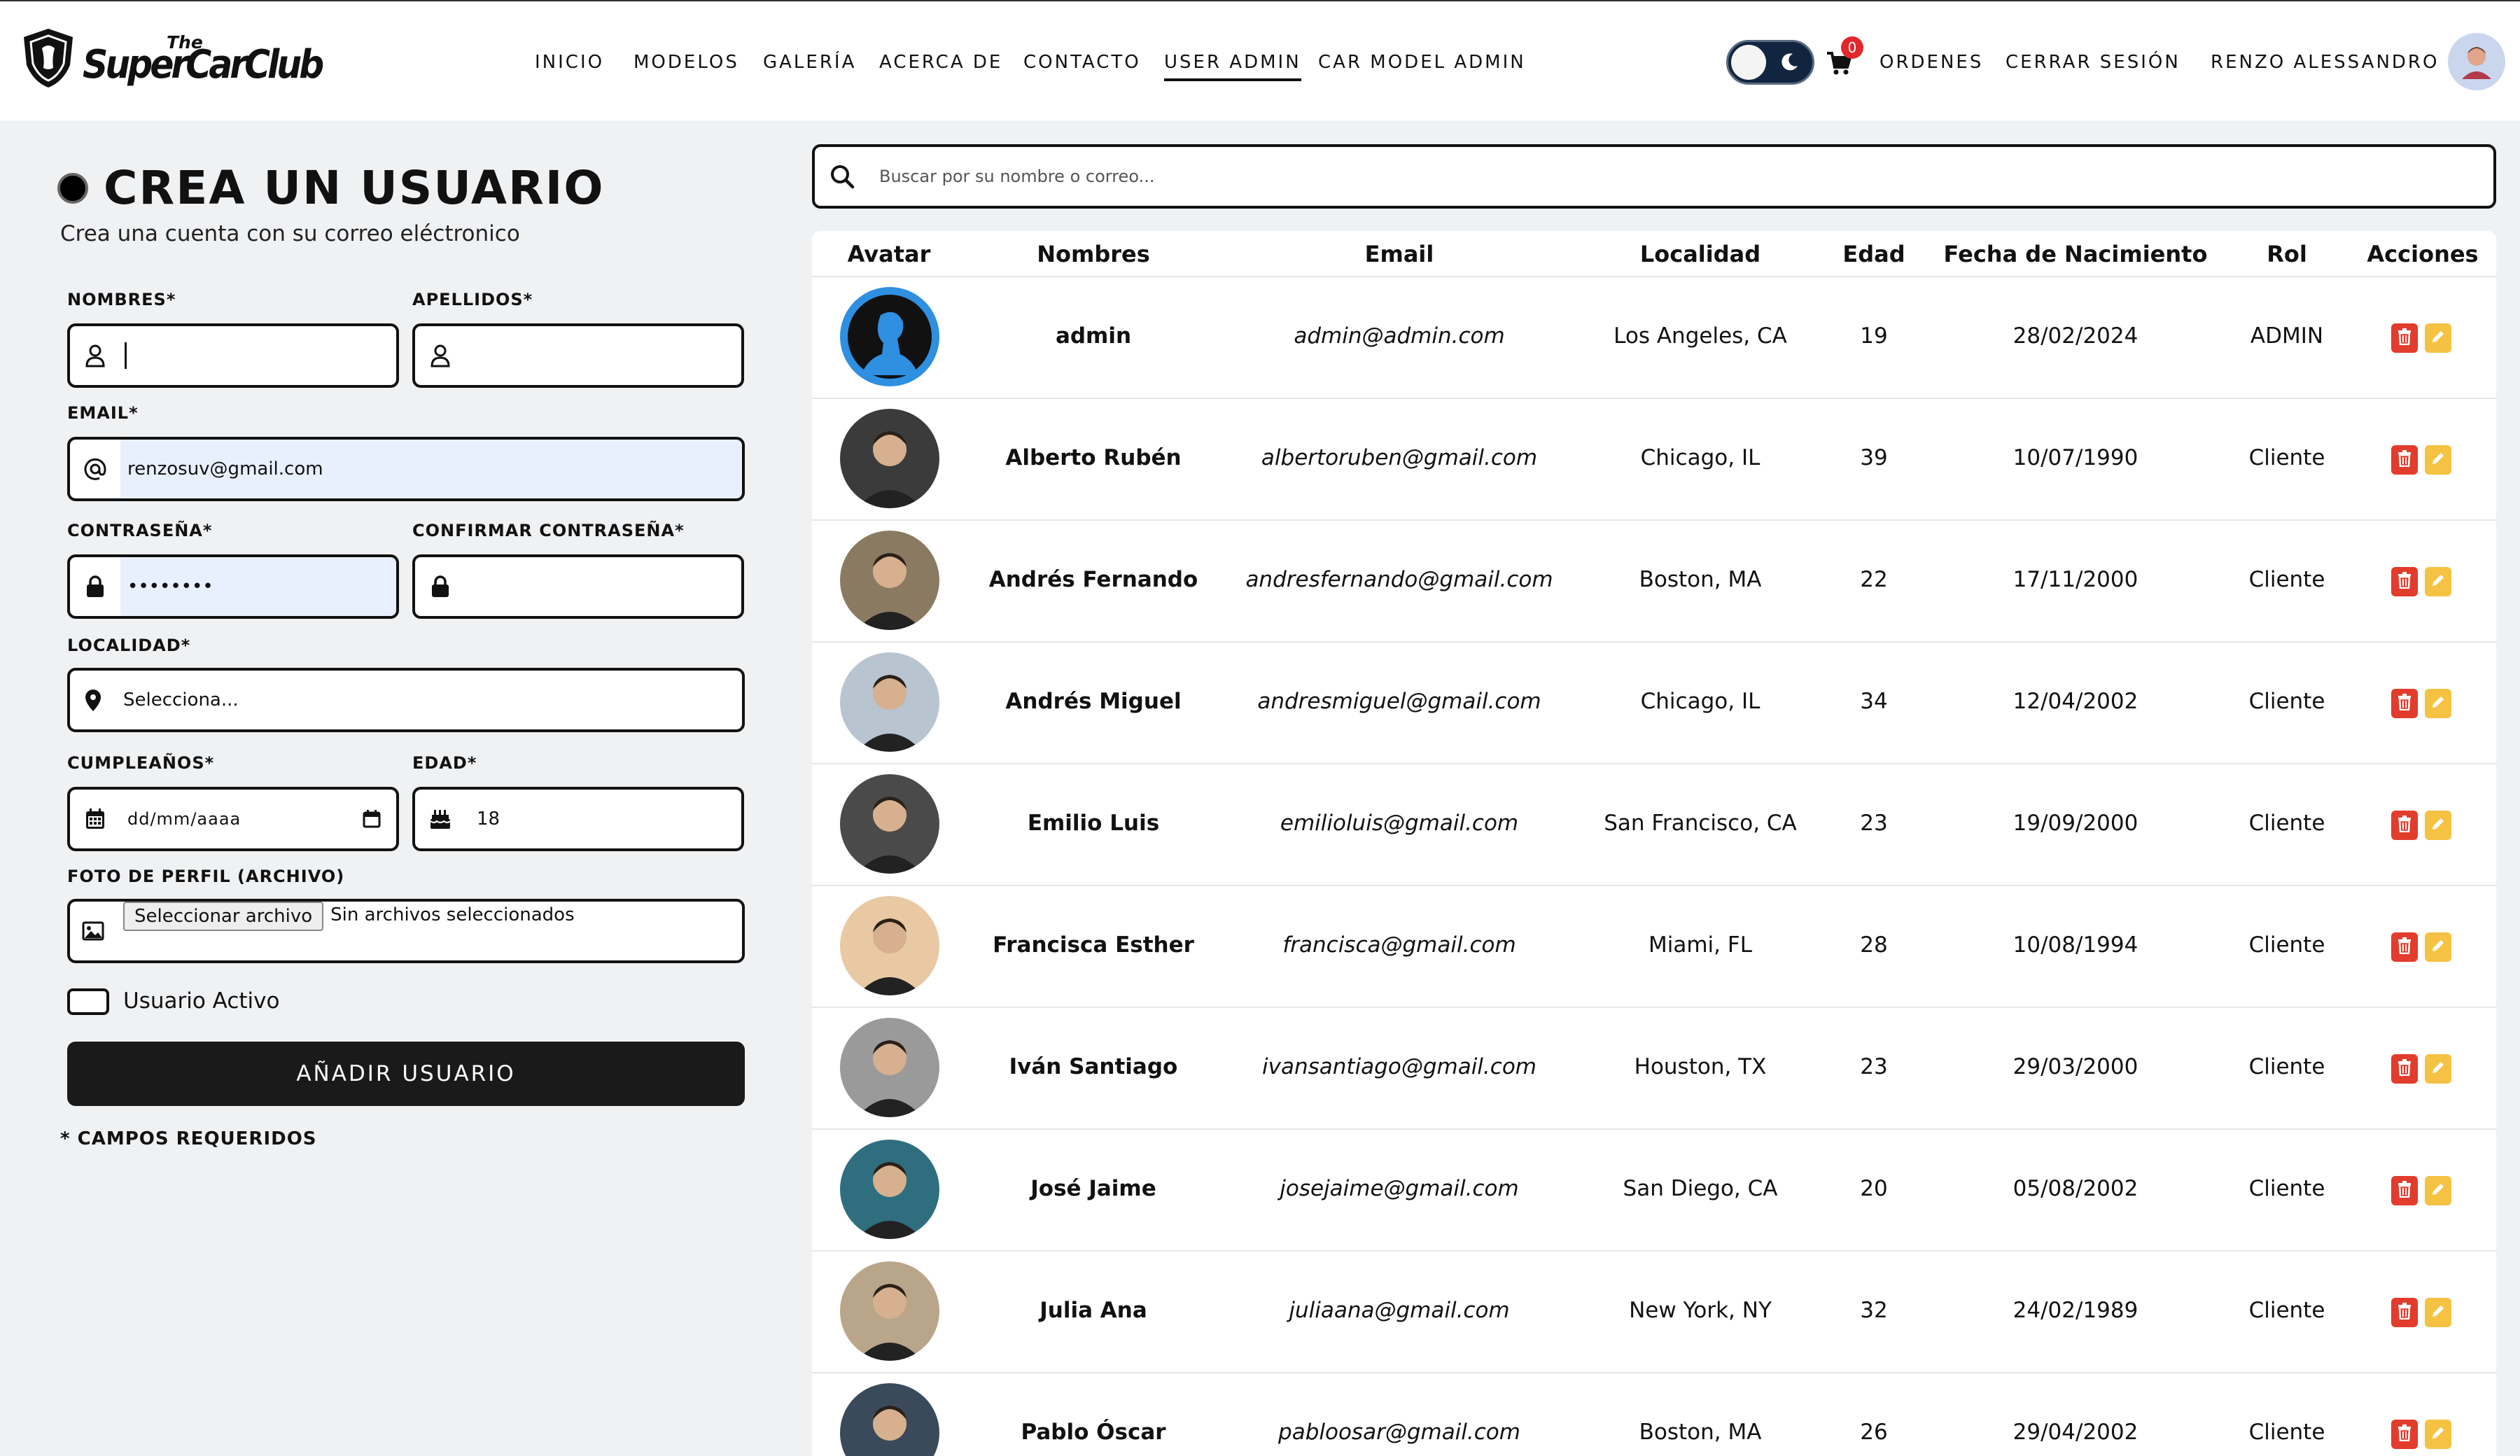  Describe the element at coordinates (578, 819) in the screenshot. I see `edad-field: 18` at that location.